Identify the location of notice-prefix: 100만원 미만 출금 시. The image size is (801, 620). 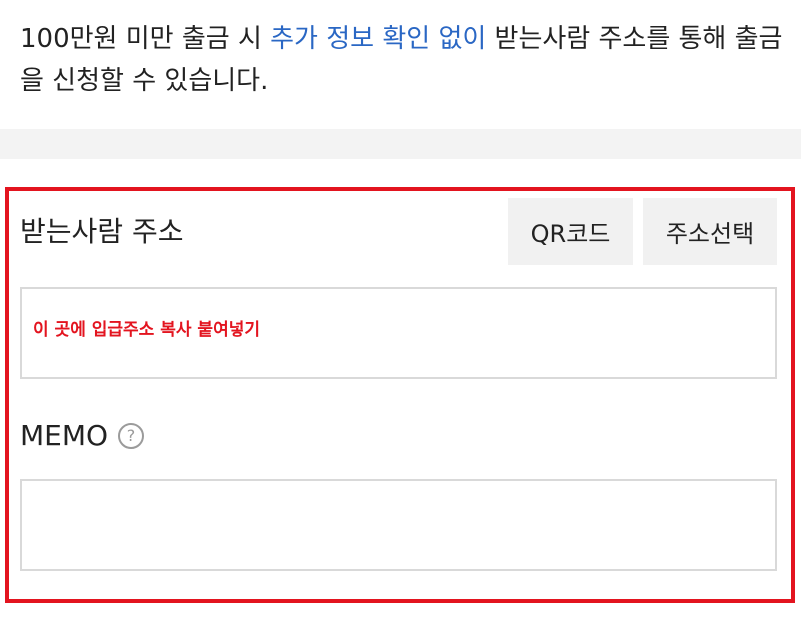
(145, 39).